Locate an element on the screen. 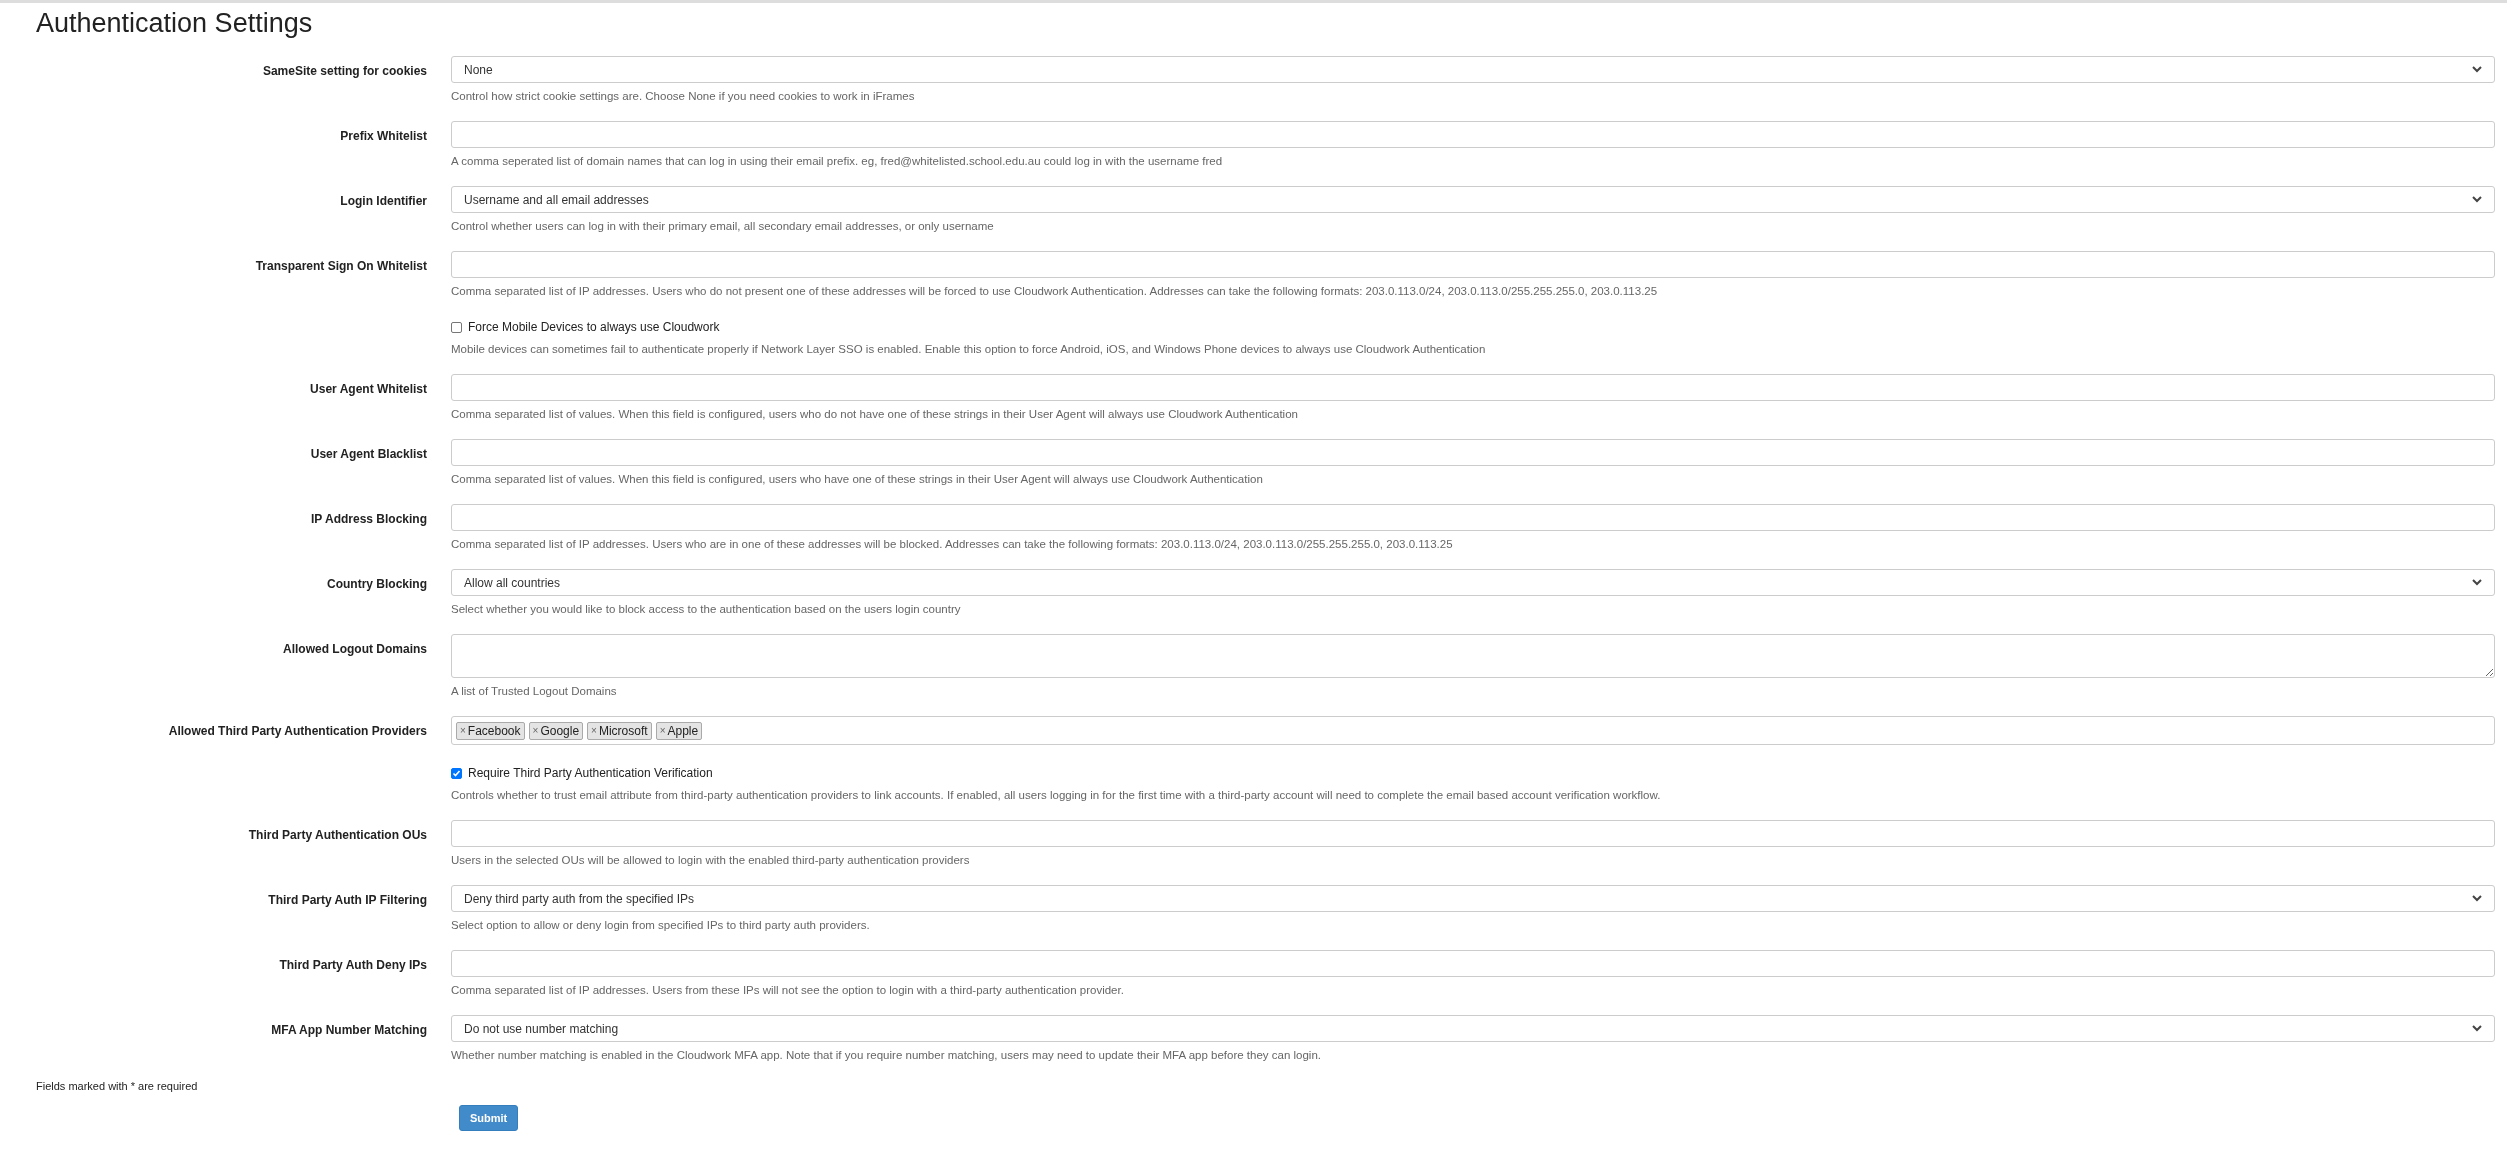 The height and width of the screenshot is (1167, 2507). help-text: Comma separated list of IP addresses. Users from these IPs will not see the option to login with a third-party authentication provider. is located at coordinates (788, 990).